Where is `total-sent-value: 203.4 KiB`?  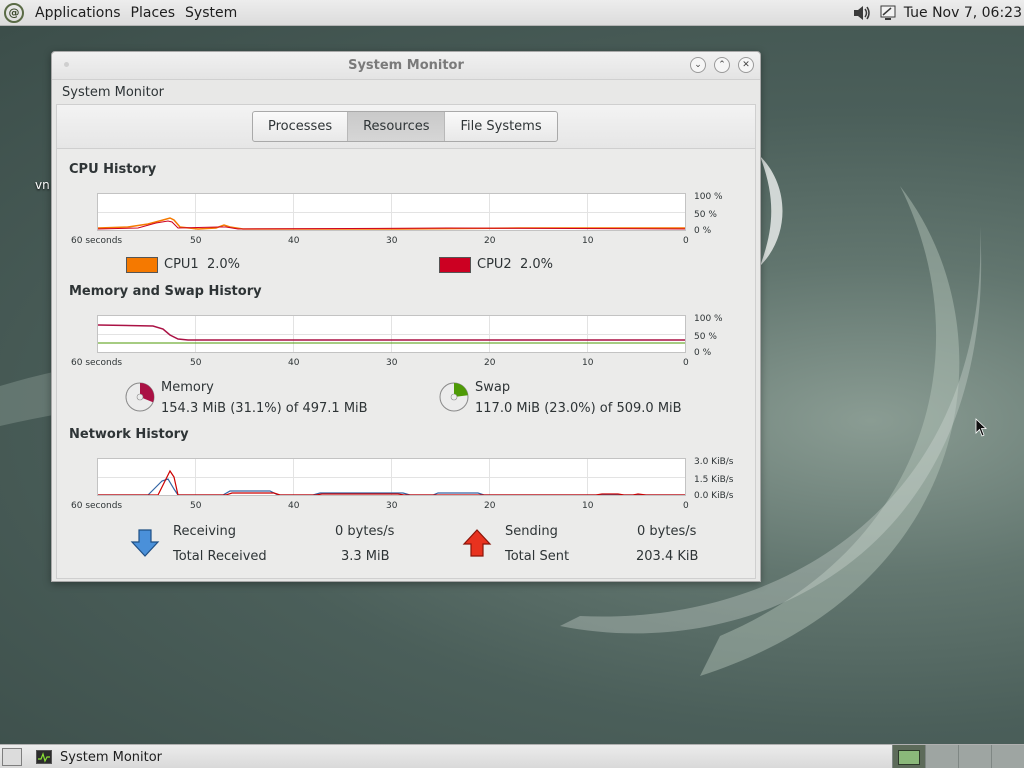
total-sent-value: 203.4 KiB is located at coordinates (667, 556).